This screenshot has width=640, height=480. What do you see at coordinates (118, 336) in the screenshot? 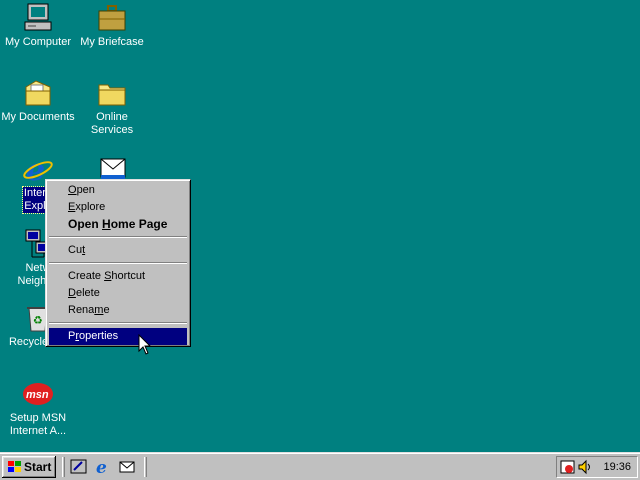
I see `menu-item-properties: Properties` at bounding box center [118, 336].